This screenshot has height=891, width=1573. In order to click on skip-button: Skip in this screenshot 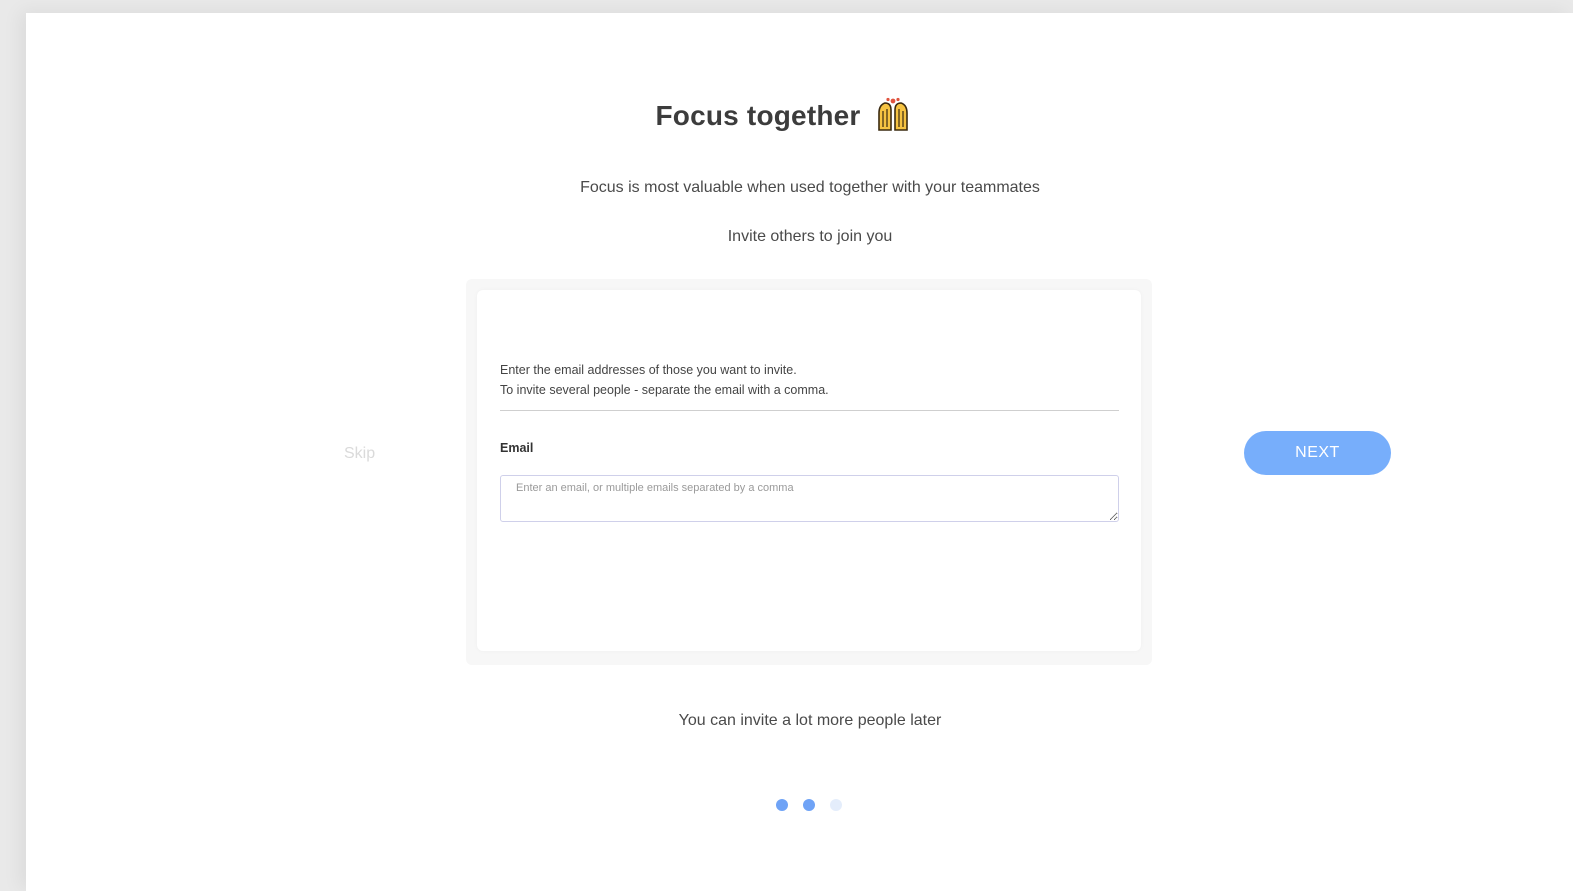, I will do `click(359, 454)`.